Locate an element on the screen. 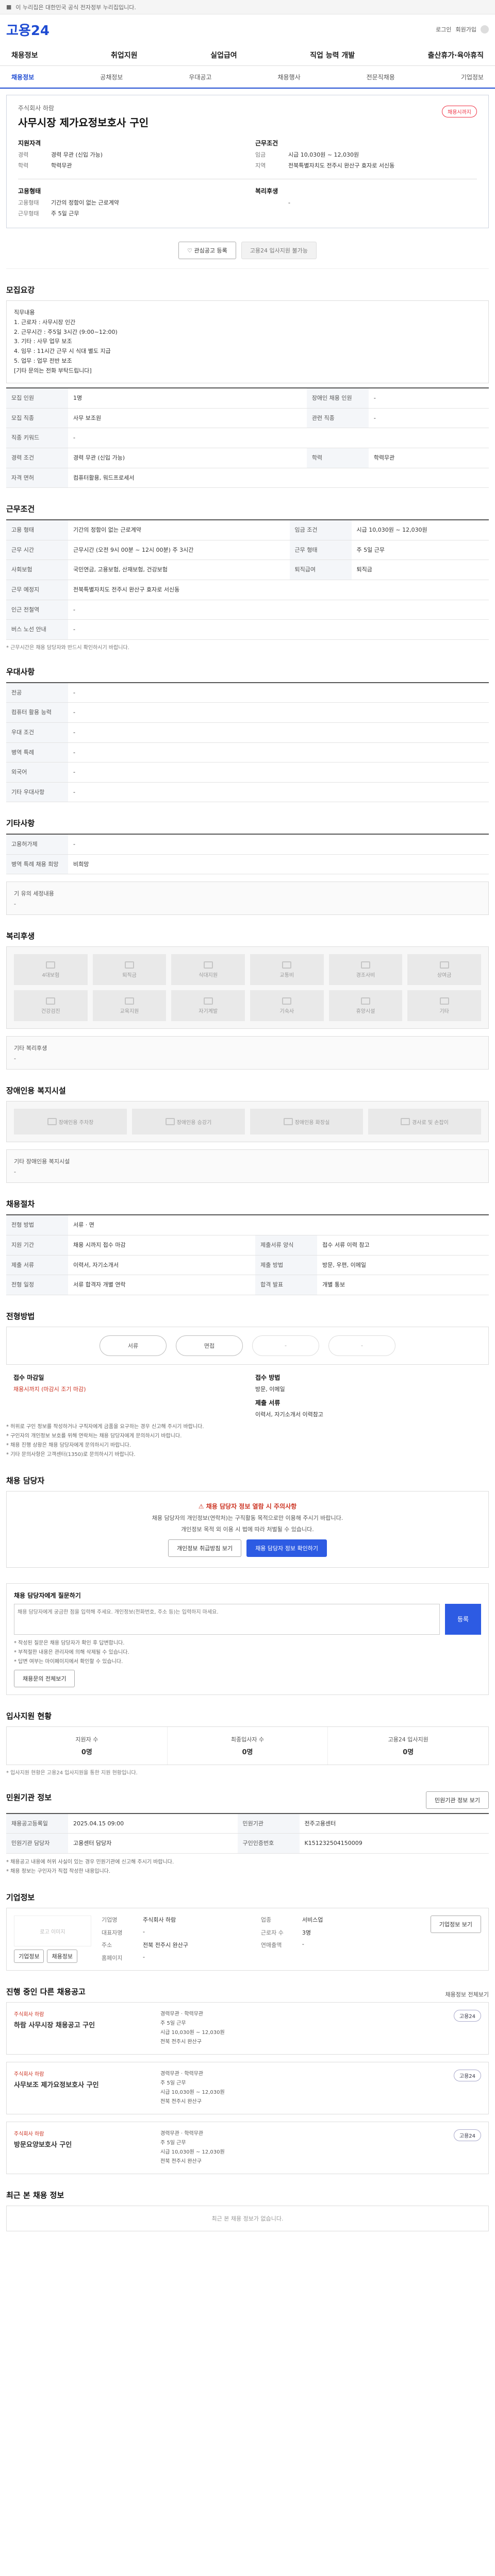 The height and width of the screenshot is (2576, 495). subnav-item: 우대공고 is located at coordinates (200, 77).